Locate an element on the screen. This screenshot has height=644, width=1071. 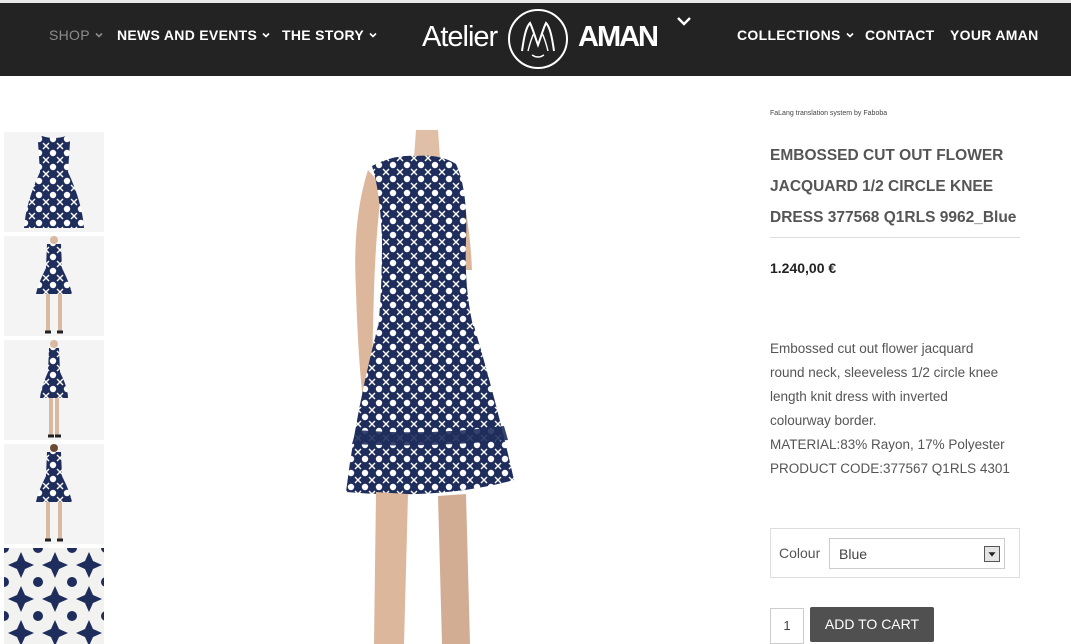
colour-label: Colour is located at coordinates (800, 553).